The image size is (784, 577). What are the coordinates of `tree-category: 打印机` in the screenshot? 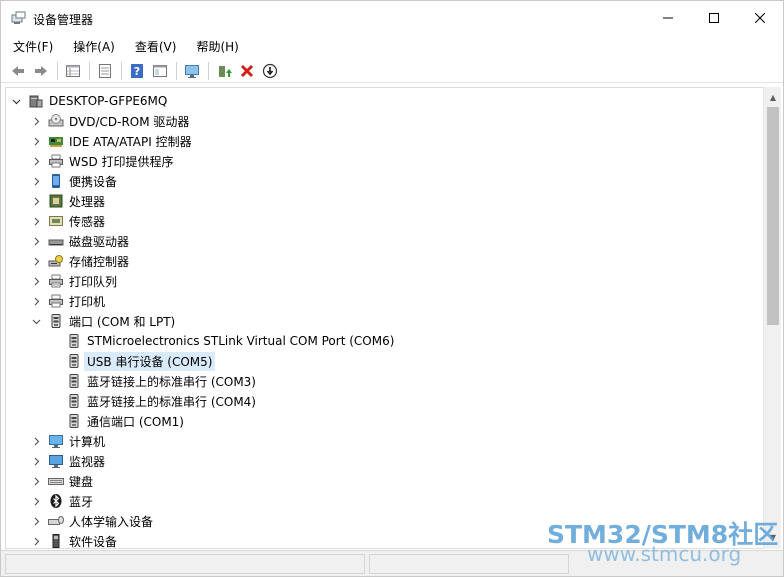 It's located at (384, 301).